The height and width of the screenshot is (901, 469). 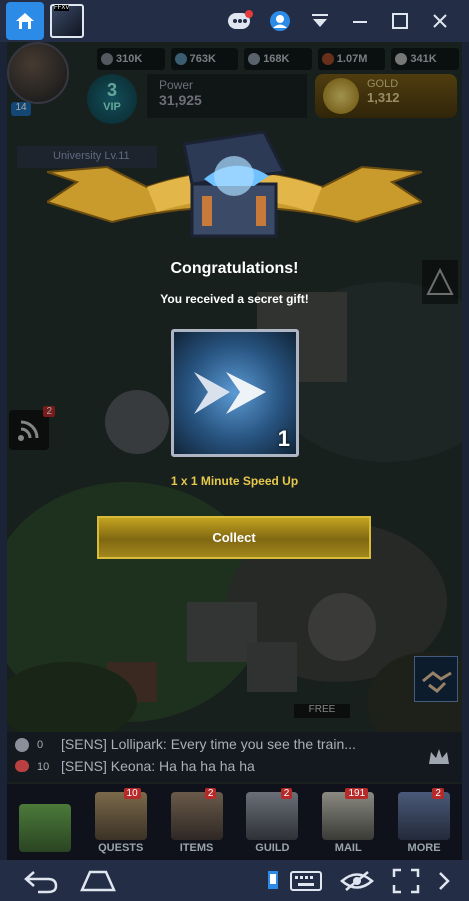 What do you see at coordinates (158, 766) in the screenshot?
I see `chat-message: [SENS] Keona: Ha ha ha ha ha` at bounding box center [158, 766].